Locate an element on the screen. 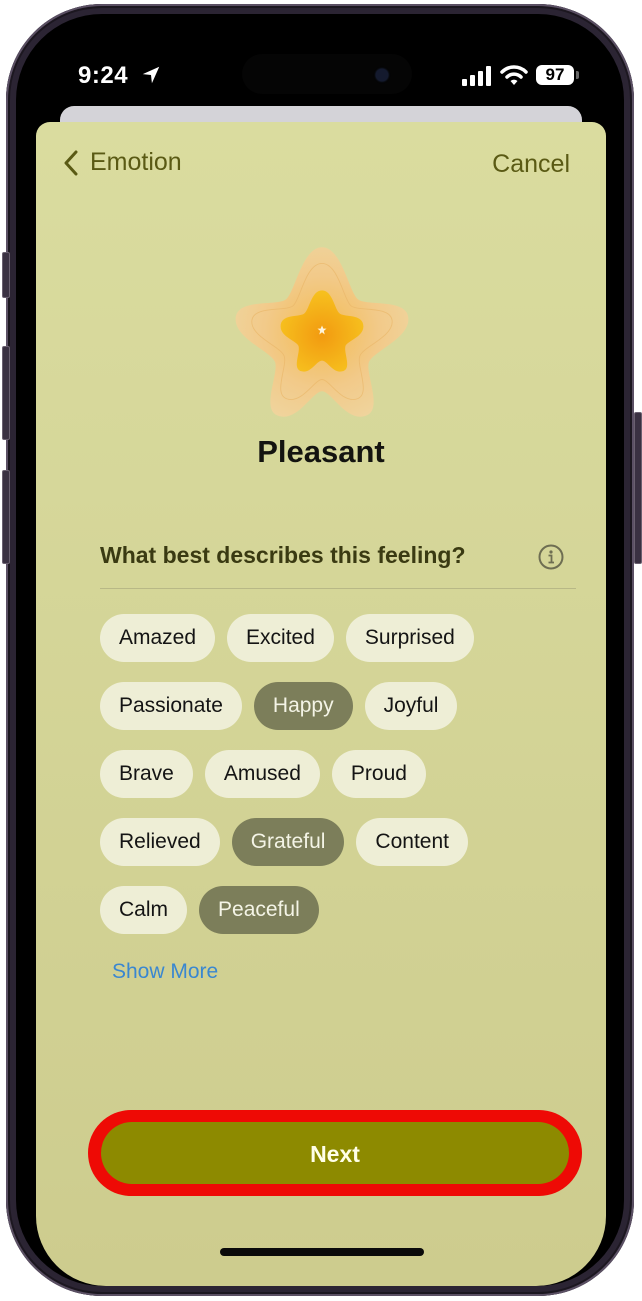 The width and height of the screenshot is (642, 1301). feeling-chip-proud: Proud is located at coordinates (378, 774).